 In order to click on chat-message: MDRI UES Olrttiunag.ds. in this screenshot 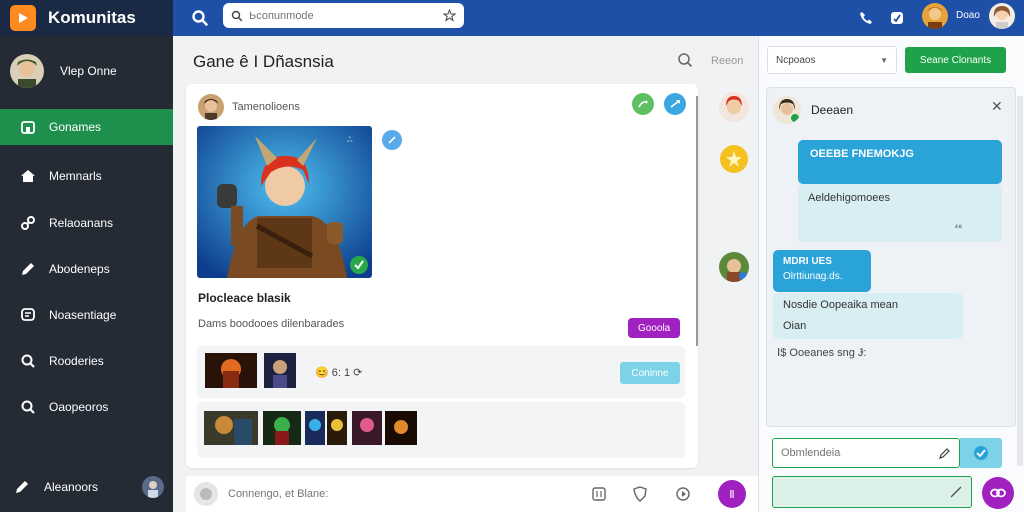, I will do `click(822, 271)`.